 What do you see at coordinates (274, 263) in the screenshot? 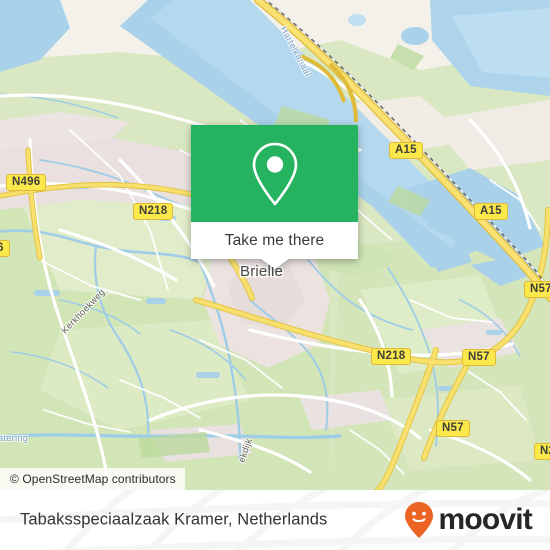
I see `popup-pointer-tip` at bounding box center [274, 263].